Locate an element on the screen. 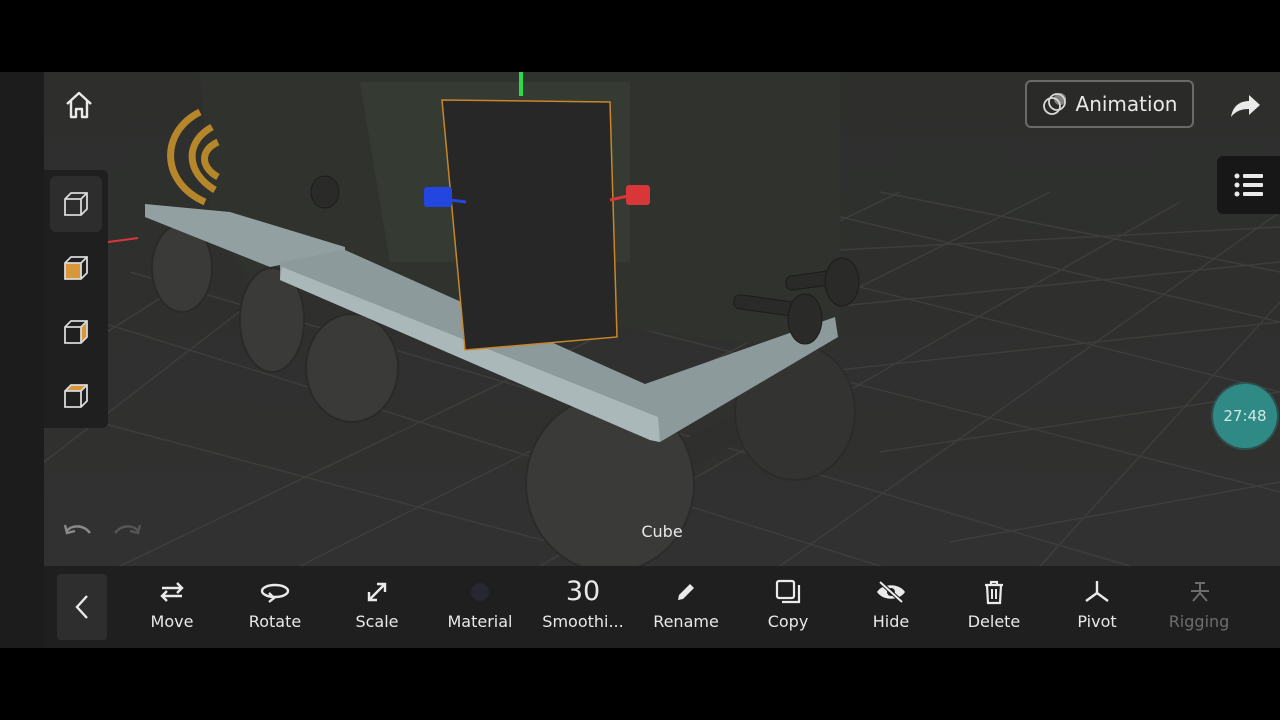 The width and height of the screenshot is (1280, 720). rename-tool-label: Rename is located at coordinates (686, 621).